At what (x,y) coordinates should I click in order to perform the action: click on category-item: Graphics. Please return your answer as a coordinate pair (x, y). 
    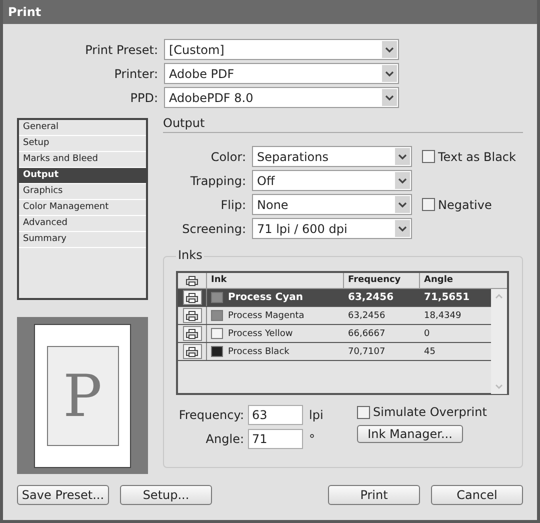
    Looking at the image, I should click on (82, 192).